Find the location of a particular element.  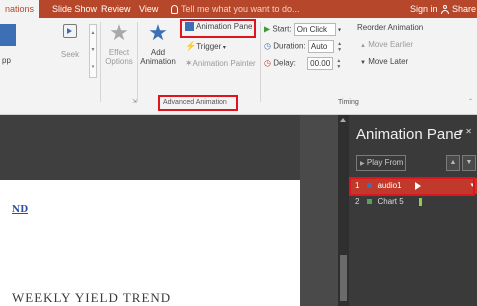

start-icon: ▶ is located at coordinates (267, 29).